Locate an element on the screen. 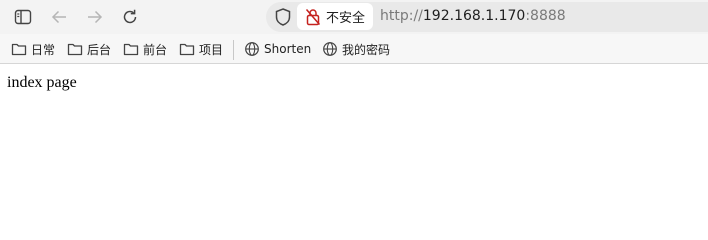 The height and width of the screenshot is (240, 708). url-text: http://192.168.1.170:8888 is located at coordinates (473, 16).